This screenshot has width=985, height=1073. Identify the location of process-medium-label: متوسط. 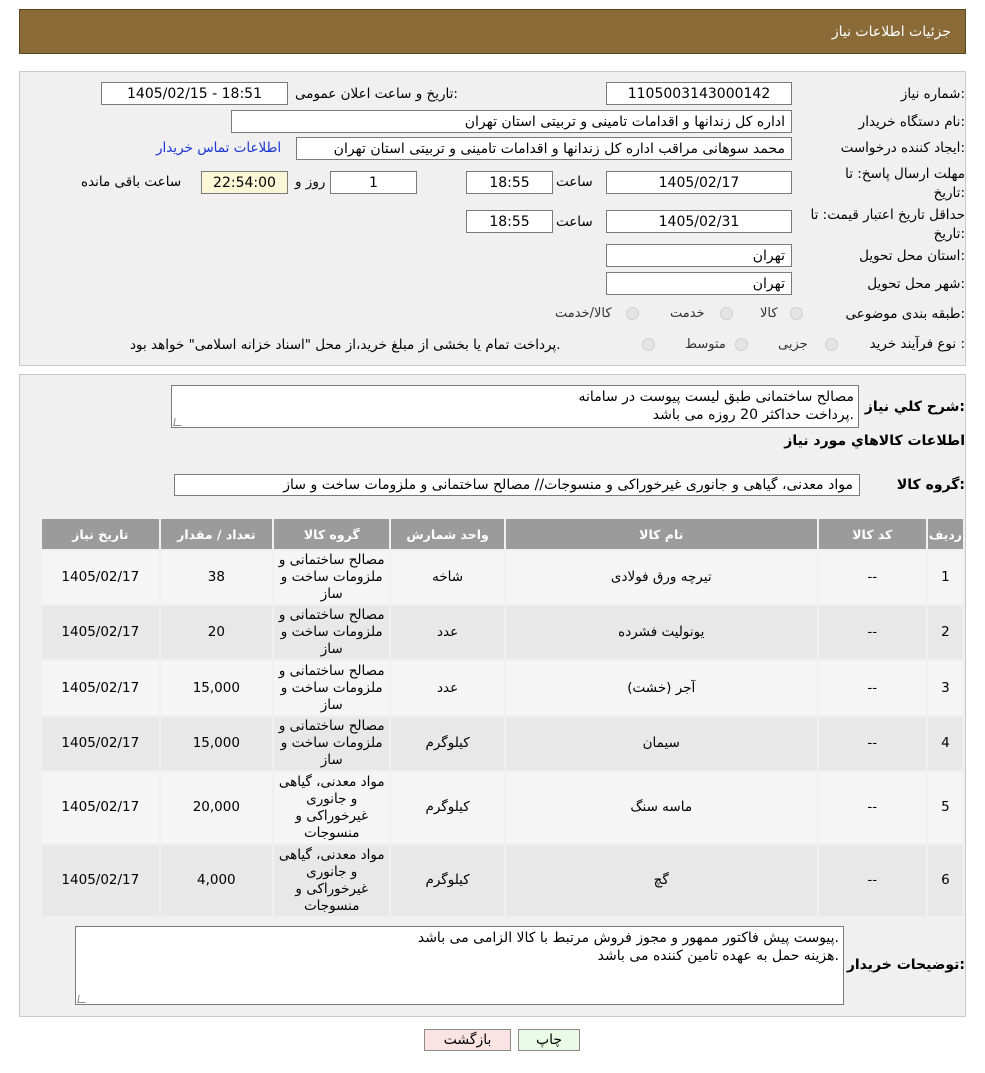
(705, 344).